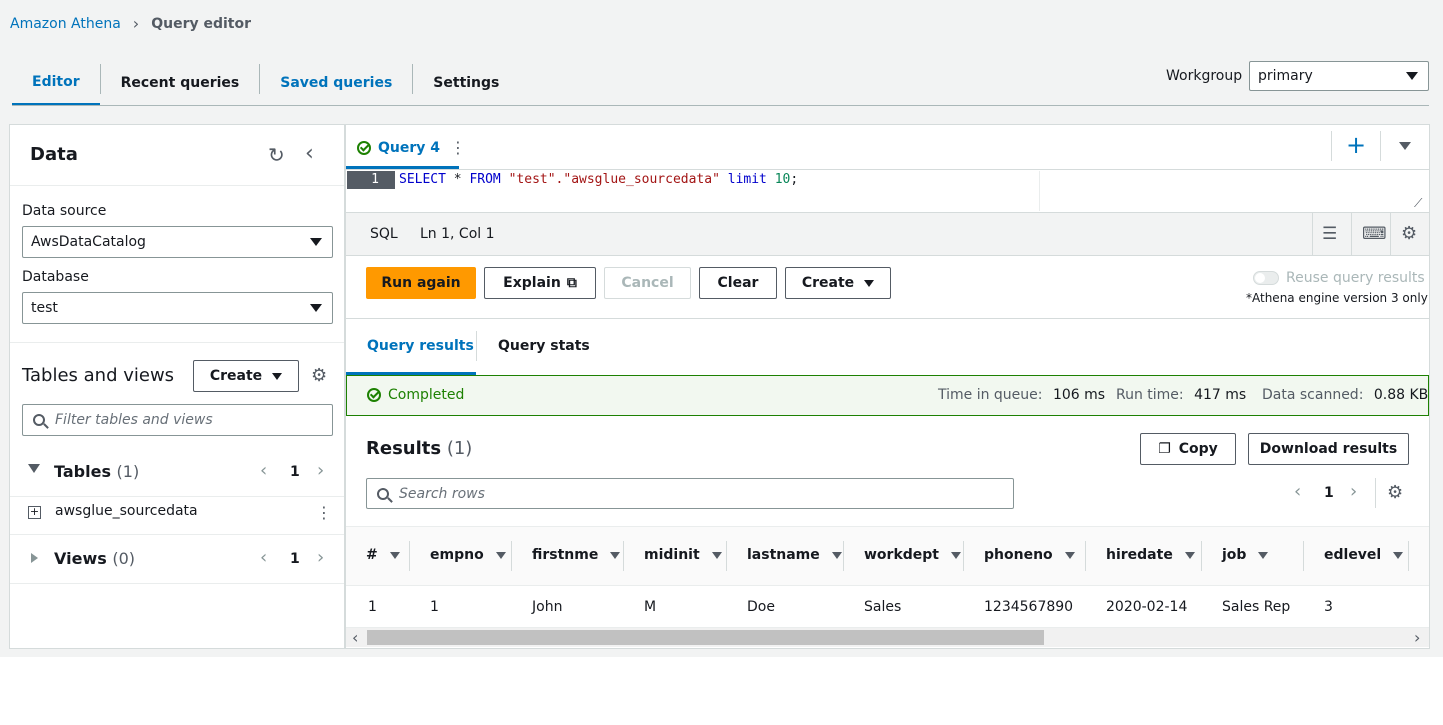 The width and height of the screenshot is (1443, 725). I want to click on query-tabs-menu-icon, so click(1405, 146).